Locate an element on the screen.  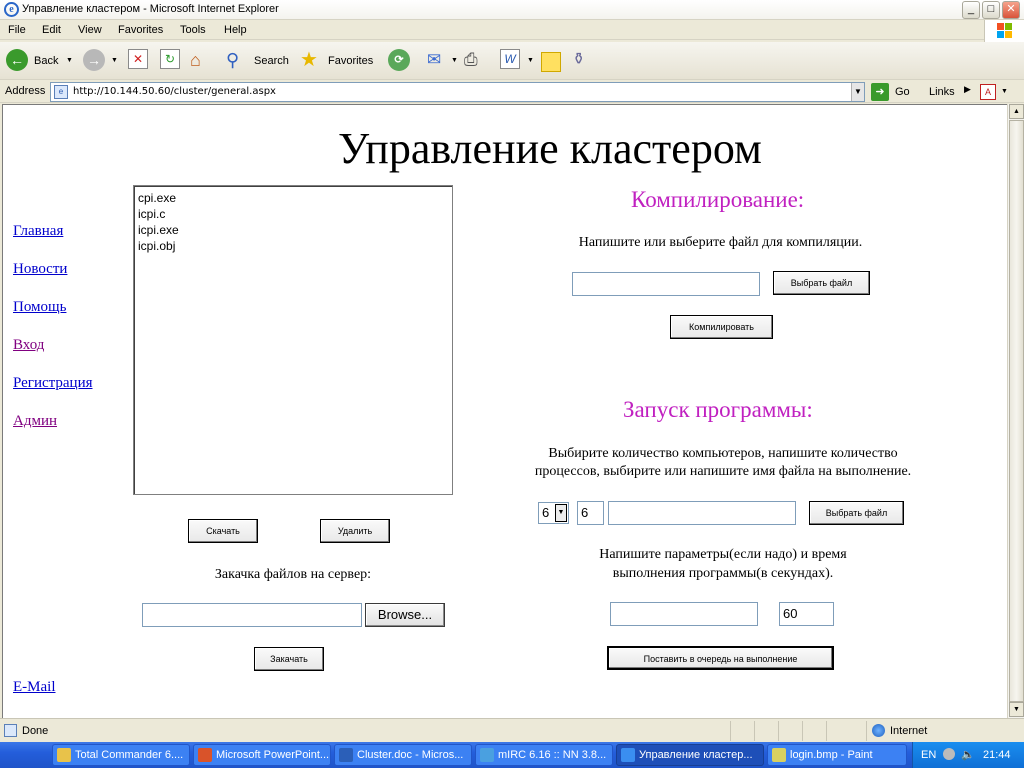
ie-icon: e is located at coordinates (11, 9).